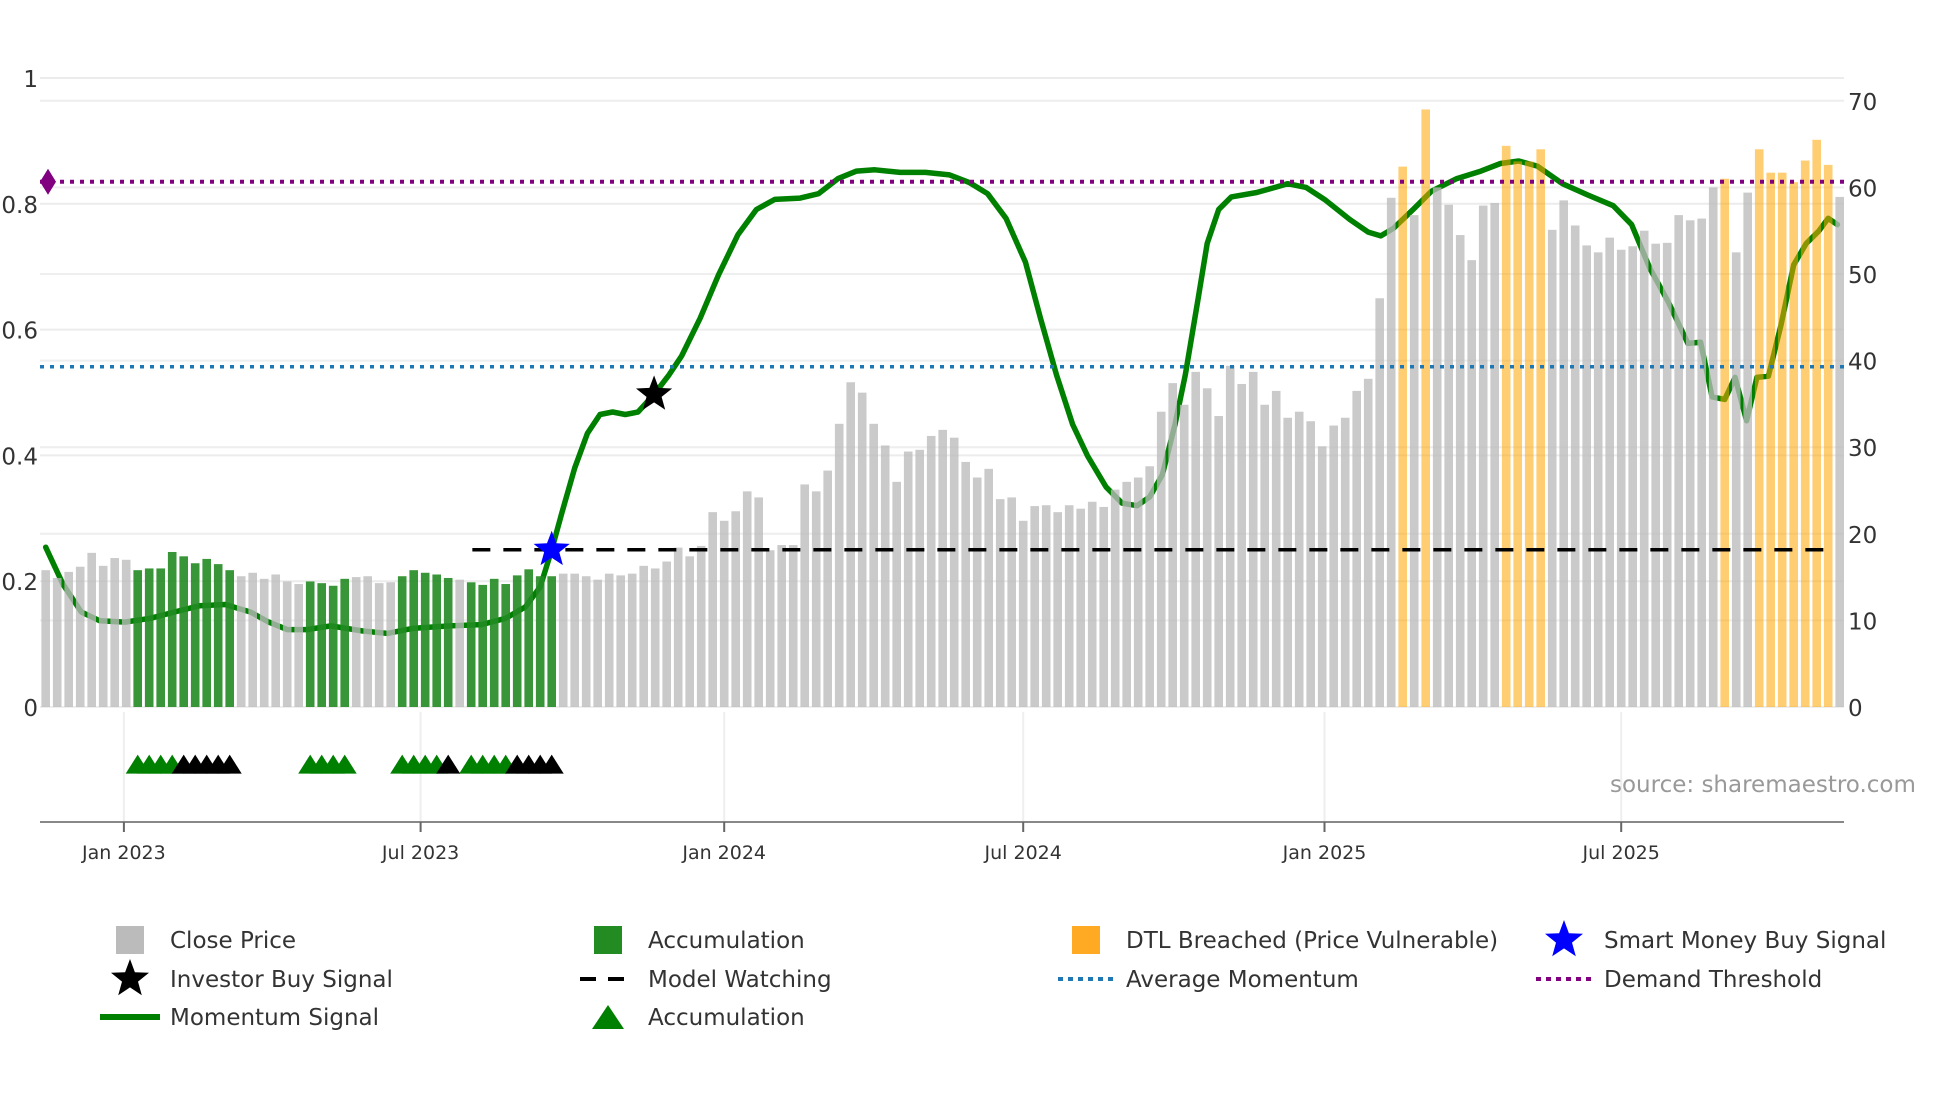 The image size is (1960, 1102). I want to click on legend-label: DTL Breached (Price Vulnerable), so click(1312, 941).